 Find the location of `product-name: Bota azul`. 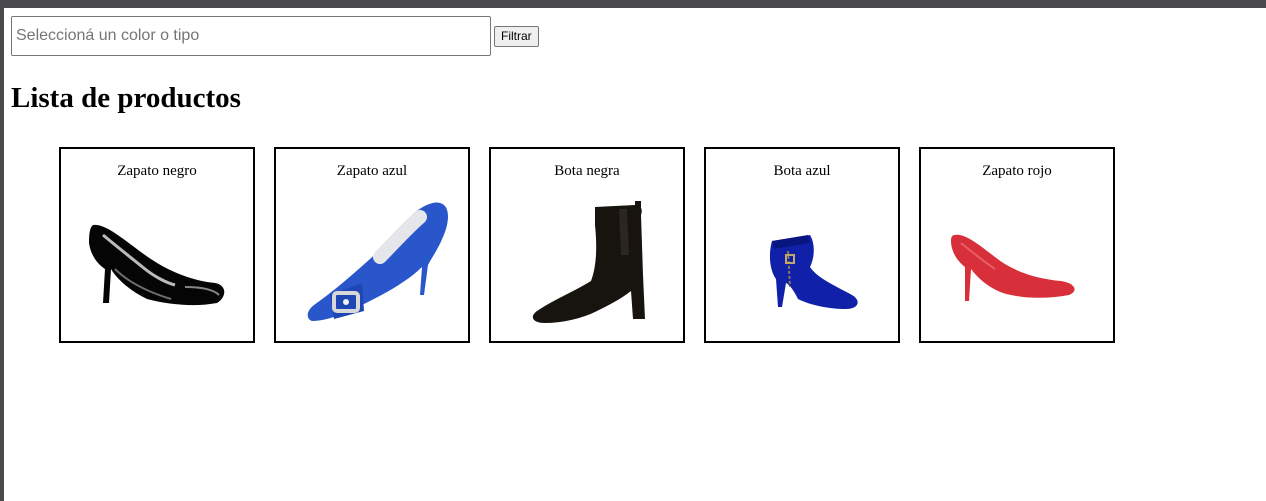

product-name: Bota azul is located at coordinates (802, 171).